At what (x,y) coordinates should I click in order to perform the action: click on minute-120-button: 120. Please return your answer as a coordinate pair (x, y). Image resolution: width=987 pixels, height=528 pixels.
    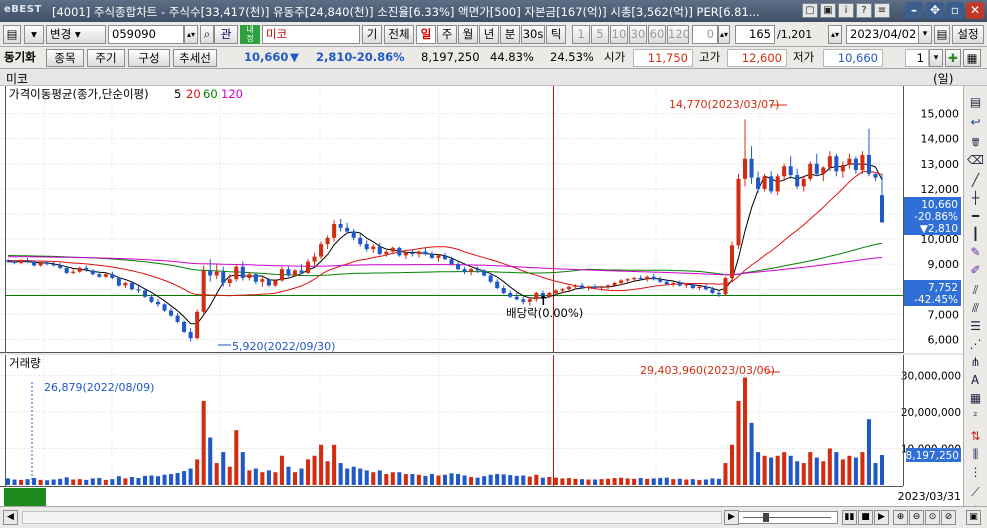
    Looking at the image, I should click on (678, 34).